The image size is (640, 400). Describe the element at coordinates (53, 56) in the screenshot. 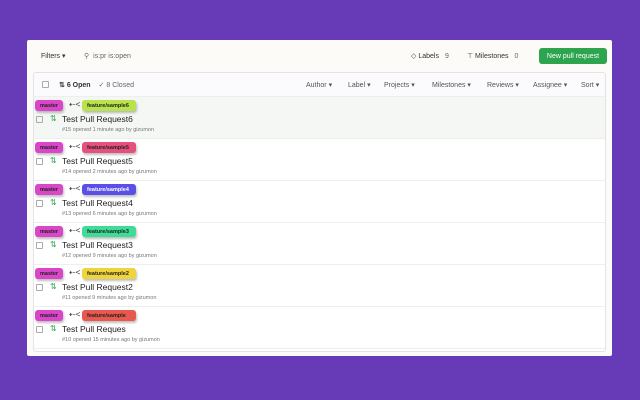

I see `filters-button: Filters ▾` at that location.